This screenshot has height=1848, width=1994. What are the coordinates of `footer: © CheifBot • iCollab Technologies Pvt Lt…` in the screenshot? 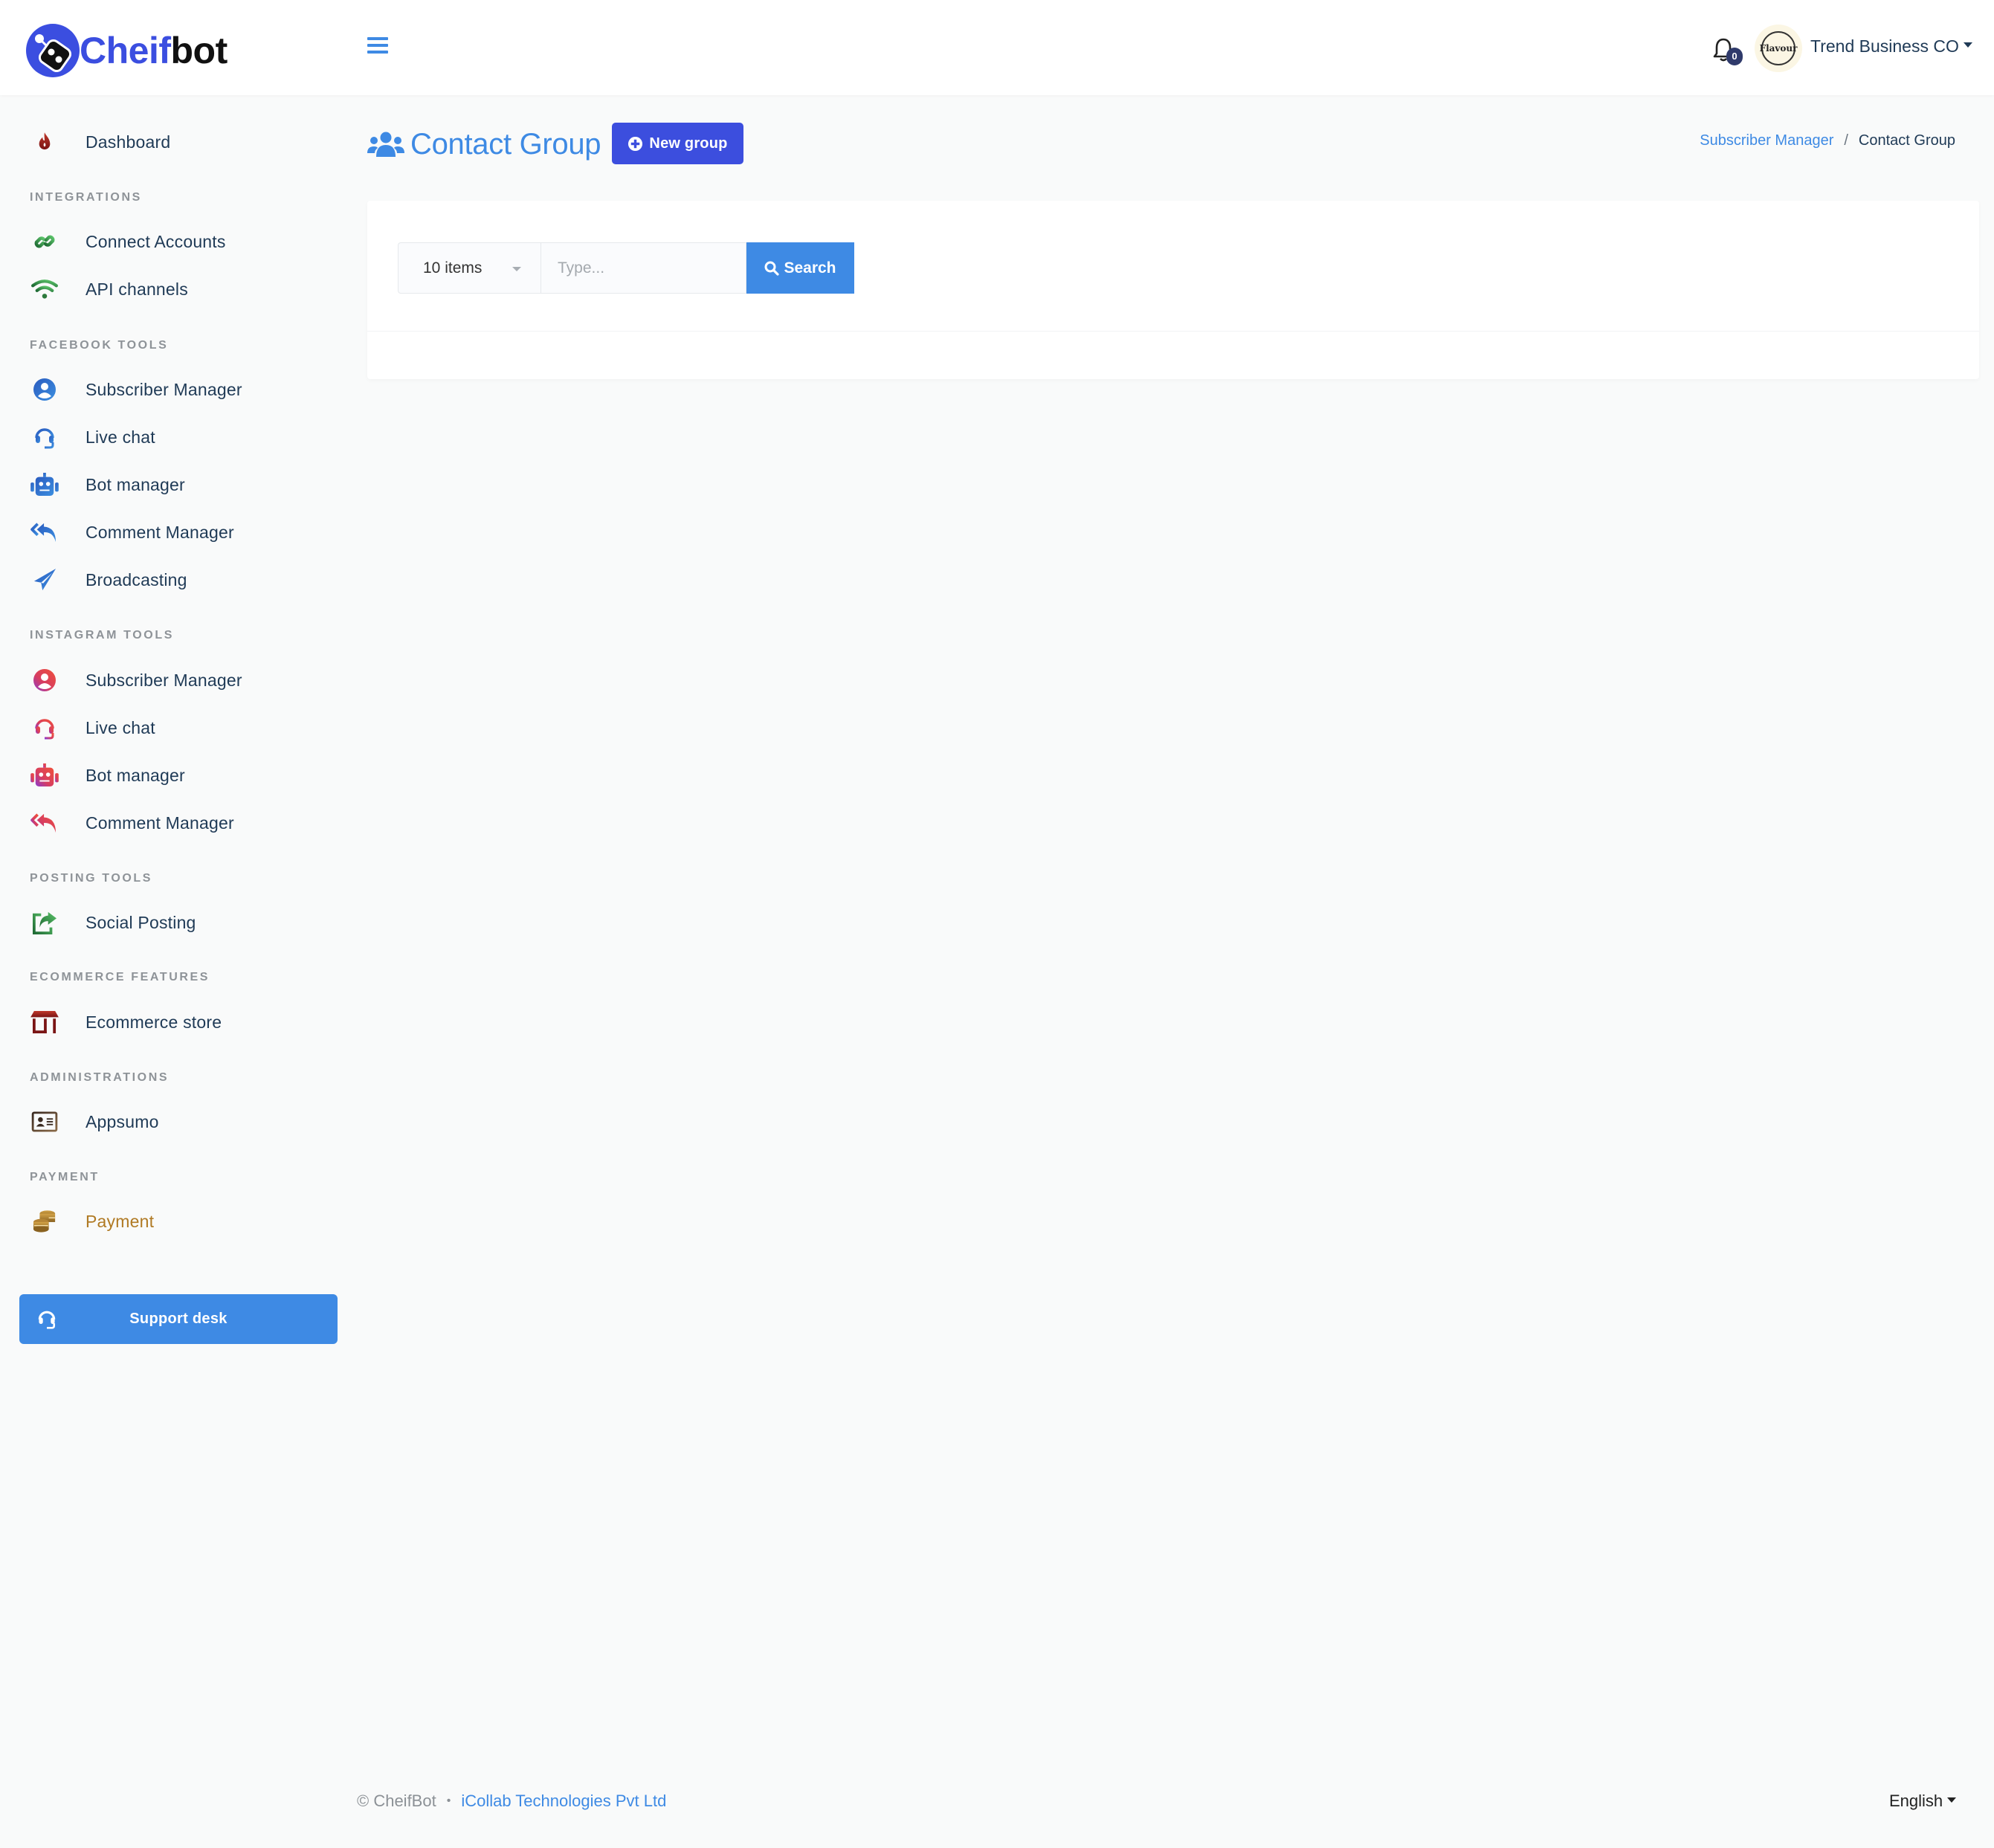 It's located at (512, 1802).